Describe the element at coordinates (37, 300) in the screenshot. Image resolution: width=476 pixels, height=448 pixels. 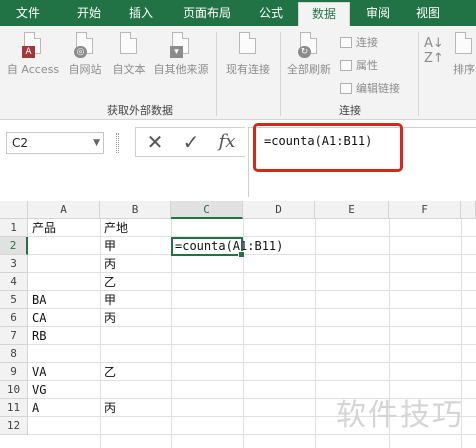
I see `cell-a5: BA` at that location.